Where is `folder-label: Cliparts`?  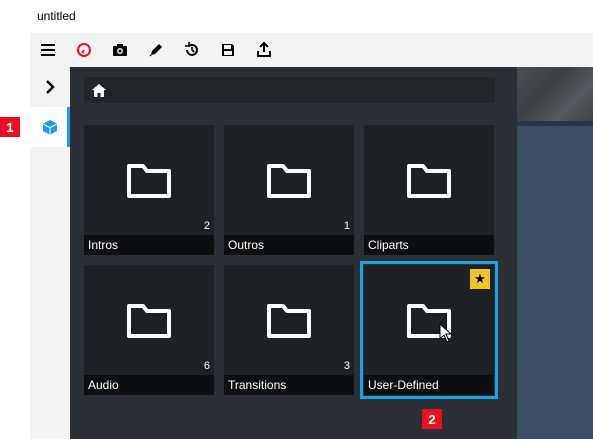 folder-label: Cliparts is located at coordinates (429, 245).